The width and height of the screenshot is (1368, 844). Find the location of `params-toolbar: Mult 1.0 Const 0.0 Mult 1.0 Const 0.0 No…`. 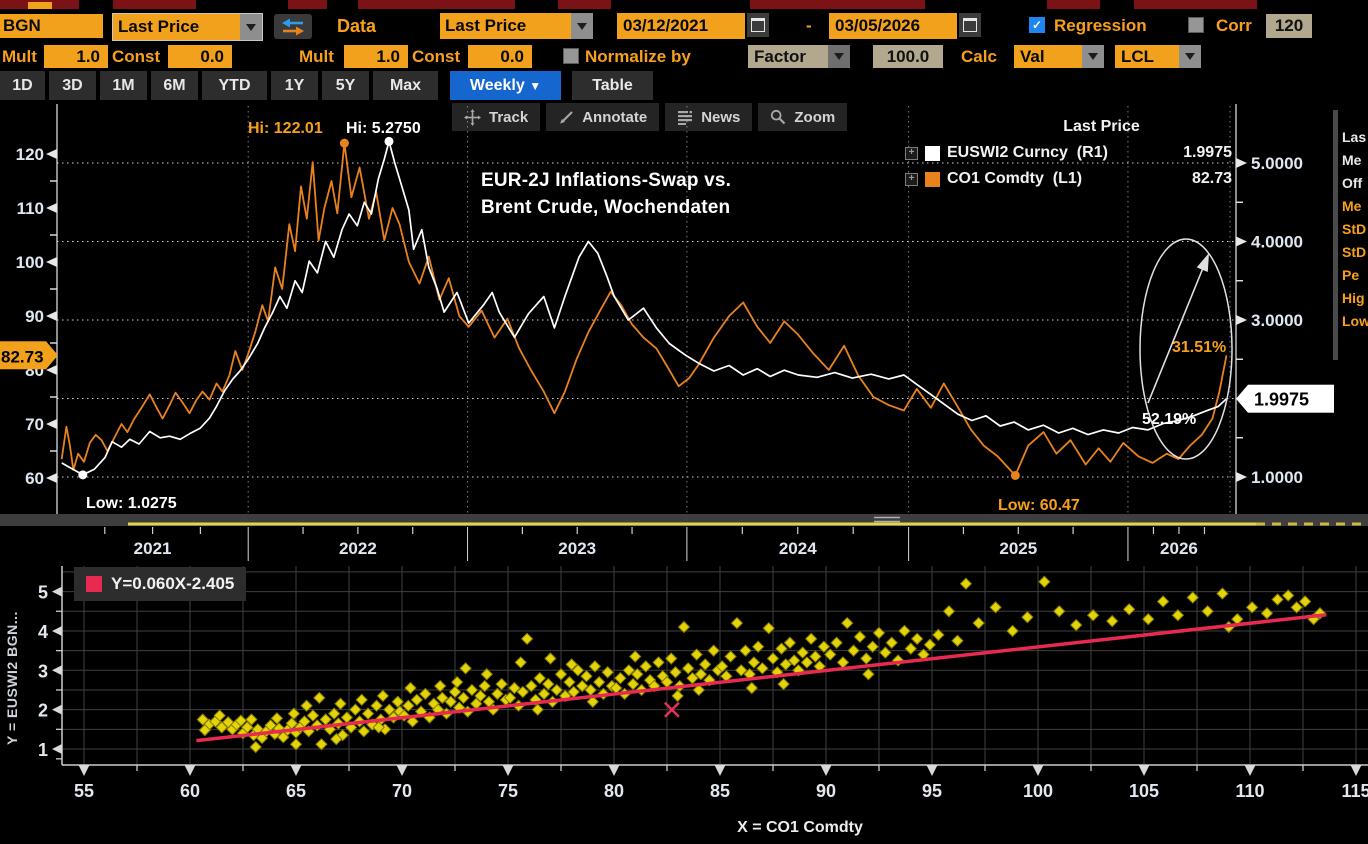

params-toolbar: Mult 1.0 Const 0.0 Mult 1.0 Const 0.0 No… is located at coordinates (684, 57).